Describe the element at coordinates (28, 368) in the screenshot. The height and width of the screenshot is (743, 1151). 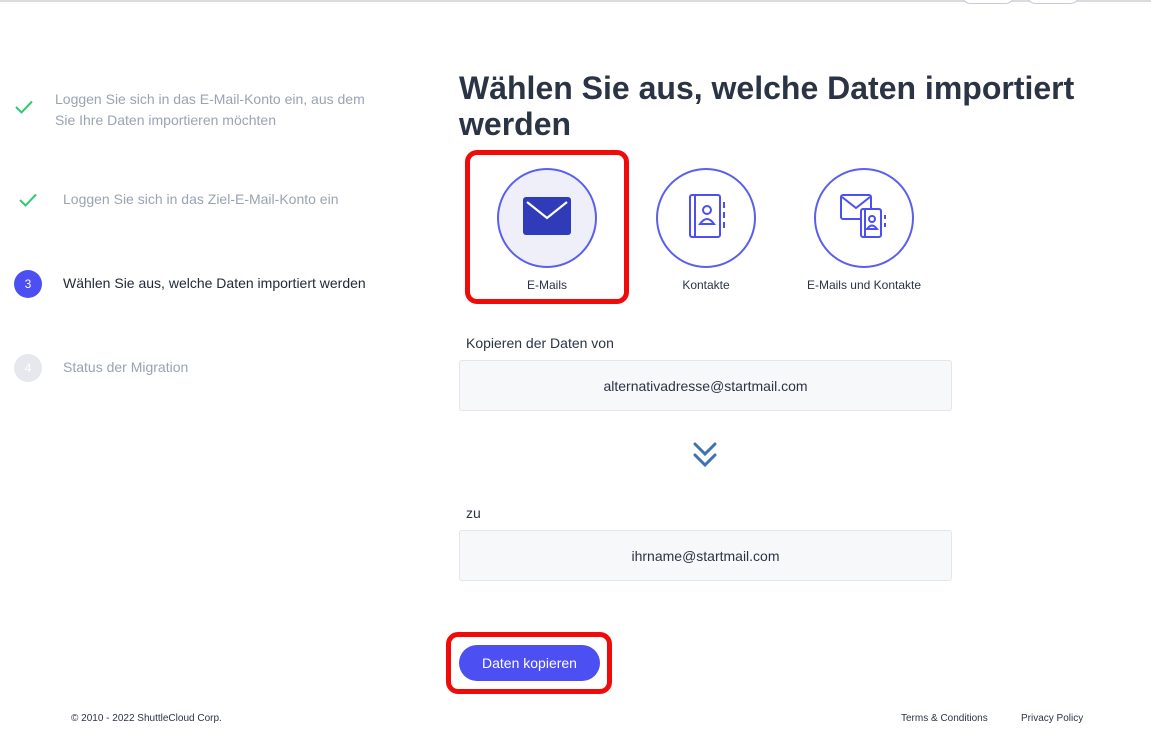
I see `step-number-badge: 4` at that location.